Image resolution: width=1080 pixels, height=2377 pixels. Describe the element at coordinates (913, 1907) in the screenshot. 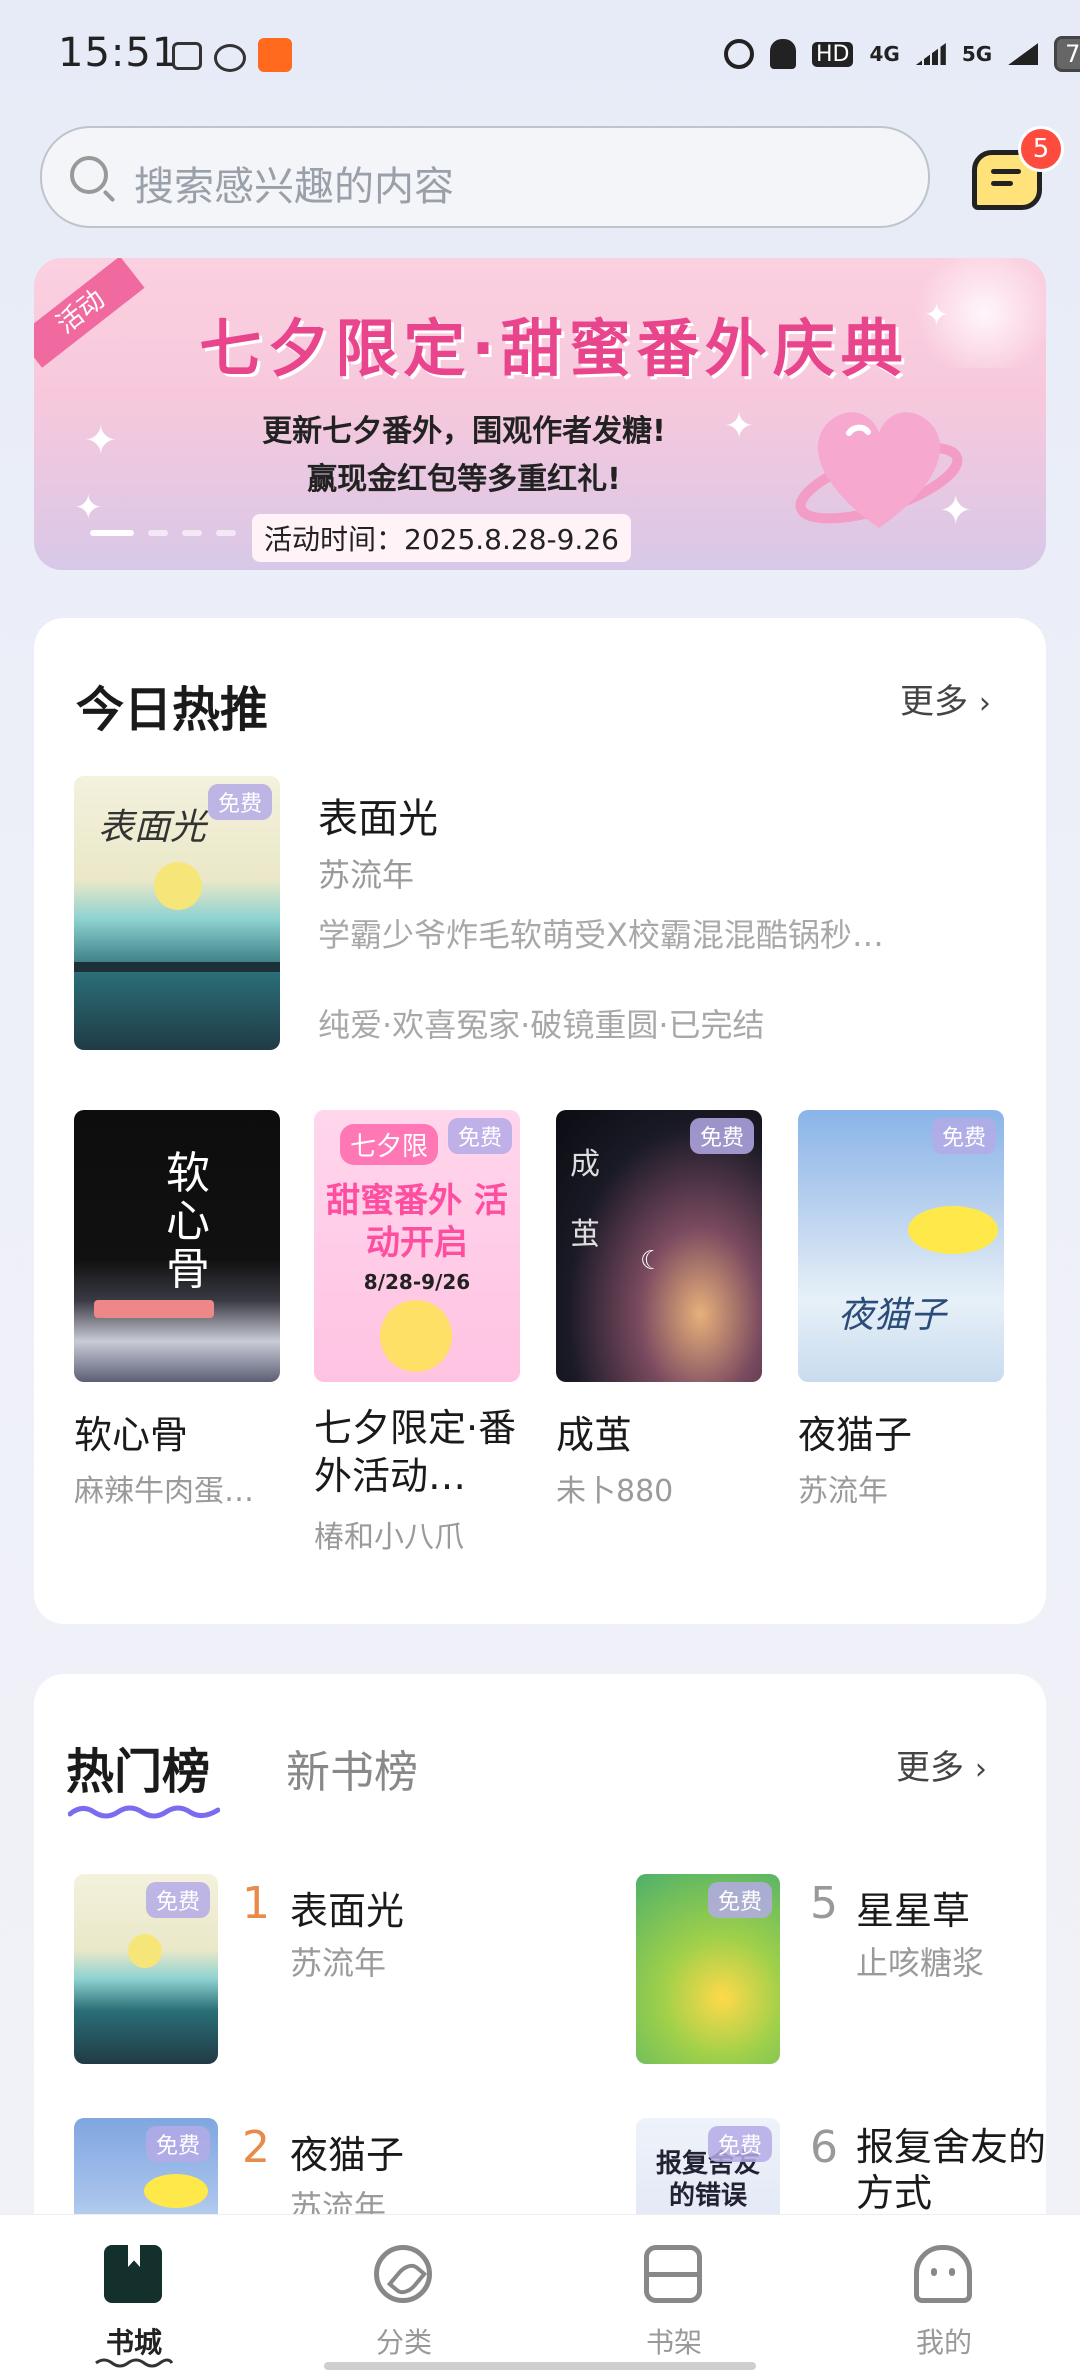

I see `rank-book-title: 星星草` at that location.